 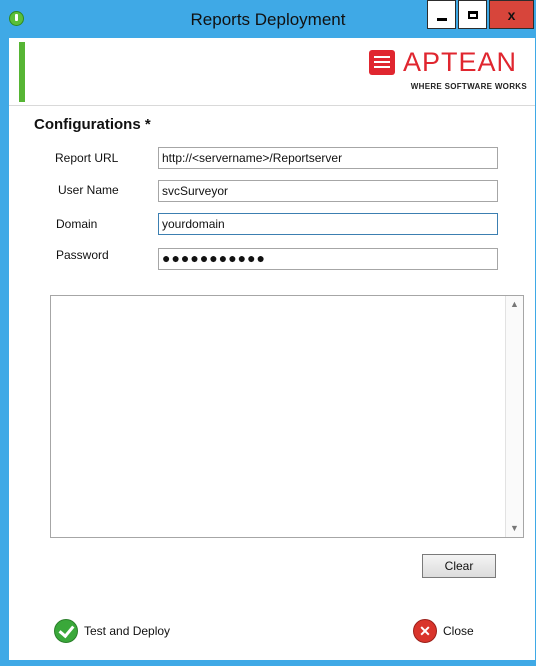 What do you see at coordinates (328, 191) in the screenshot?
I see `user-name-input: svcSurveyor` at bounding box center [328, 191].